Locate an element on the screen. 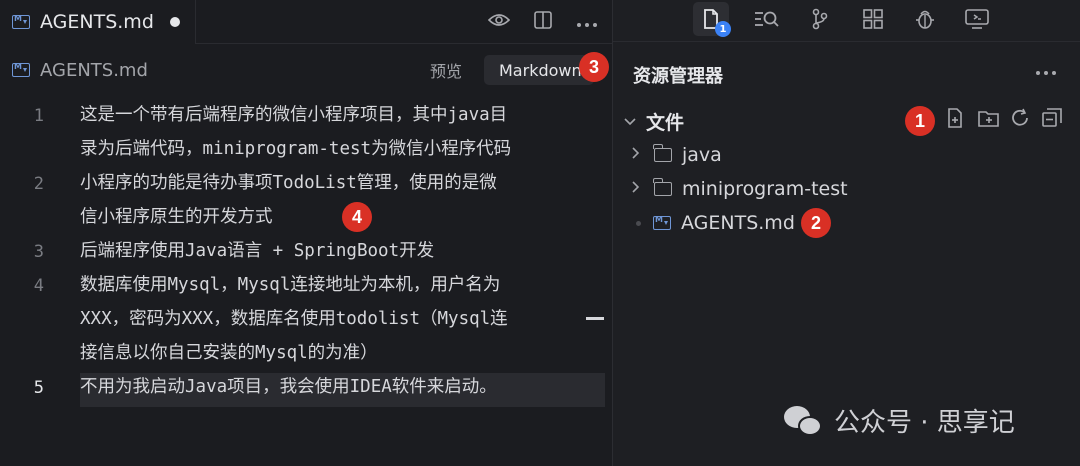 This screenshot has height=466, width=1080. preview-toggle: 预览 is located at coordinates (446, 70).